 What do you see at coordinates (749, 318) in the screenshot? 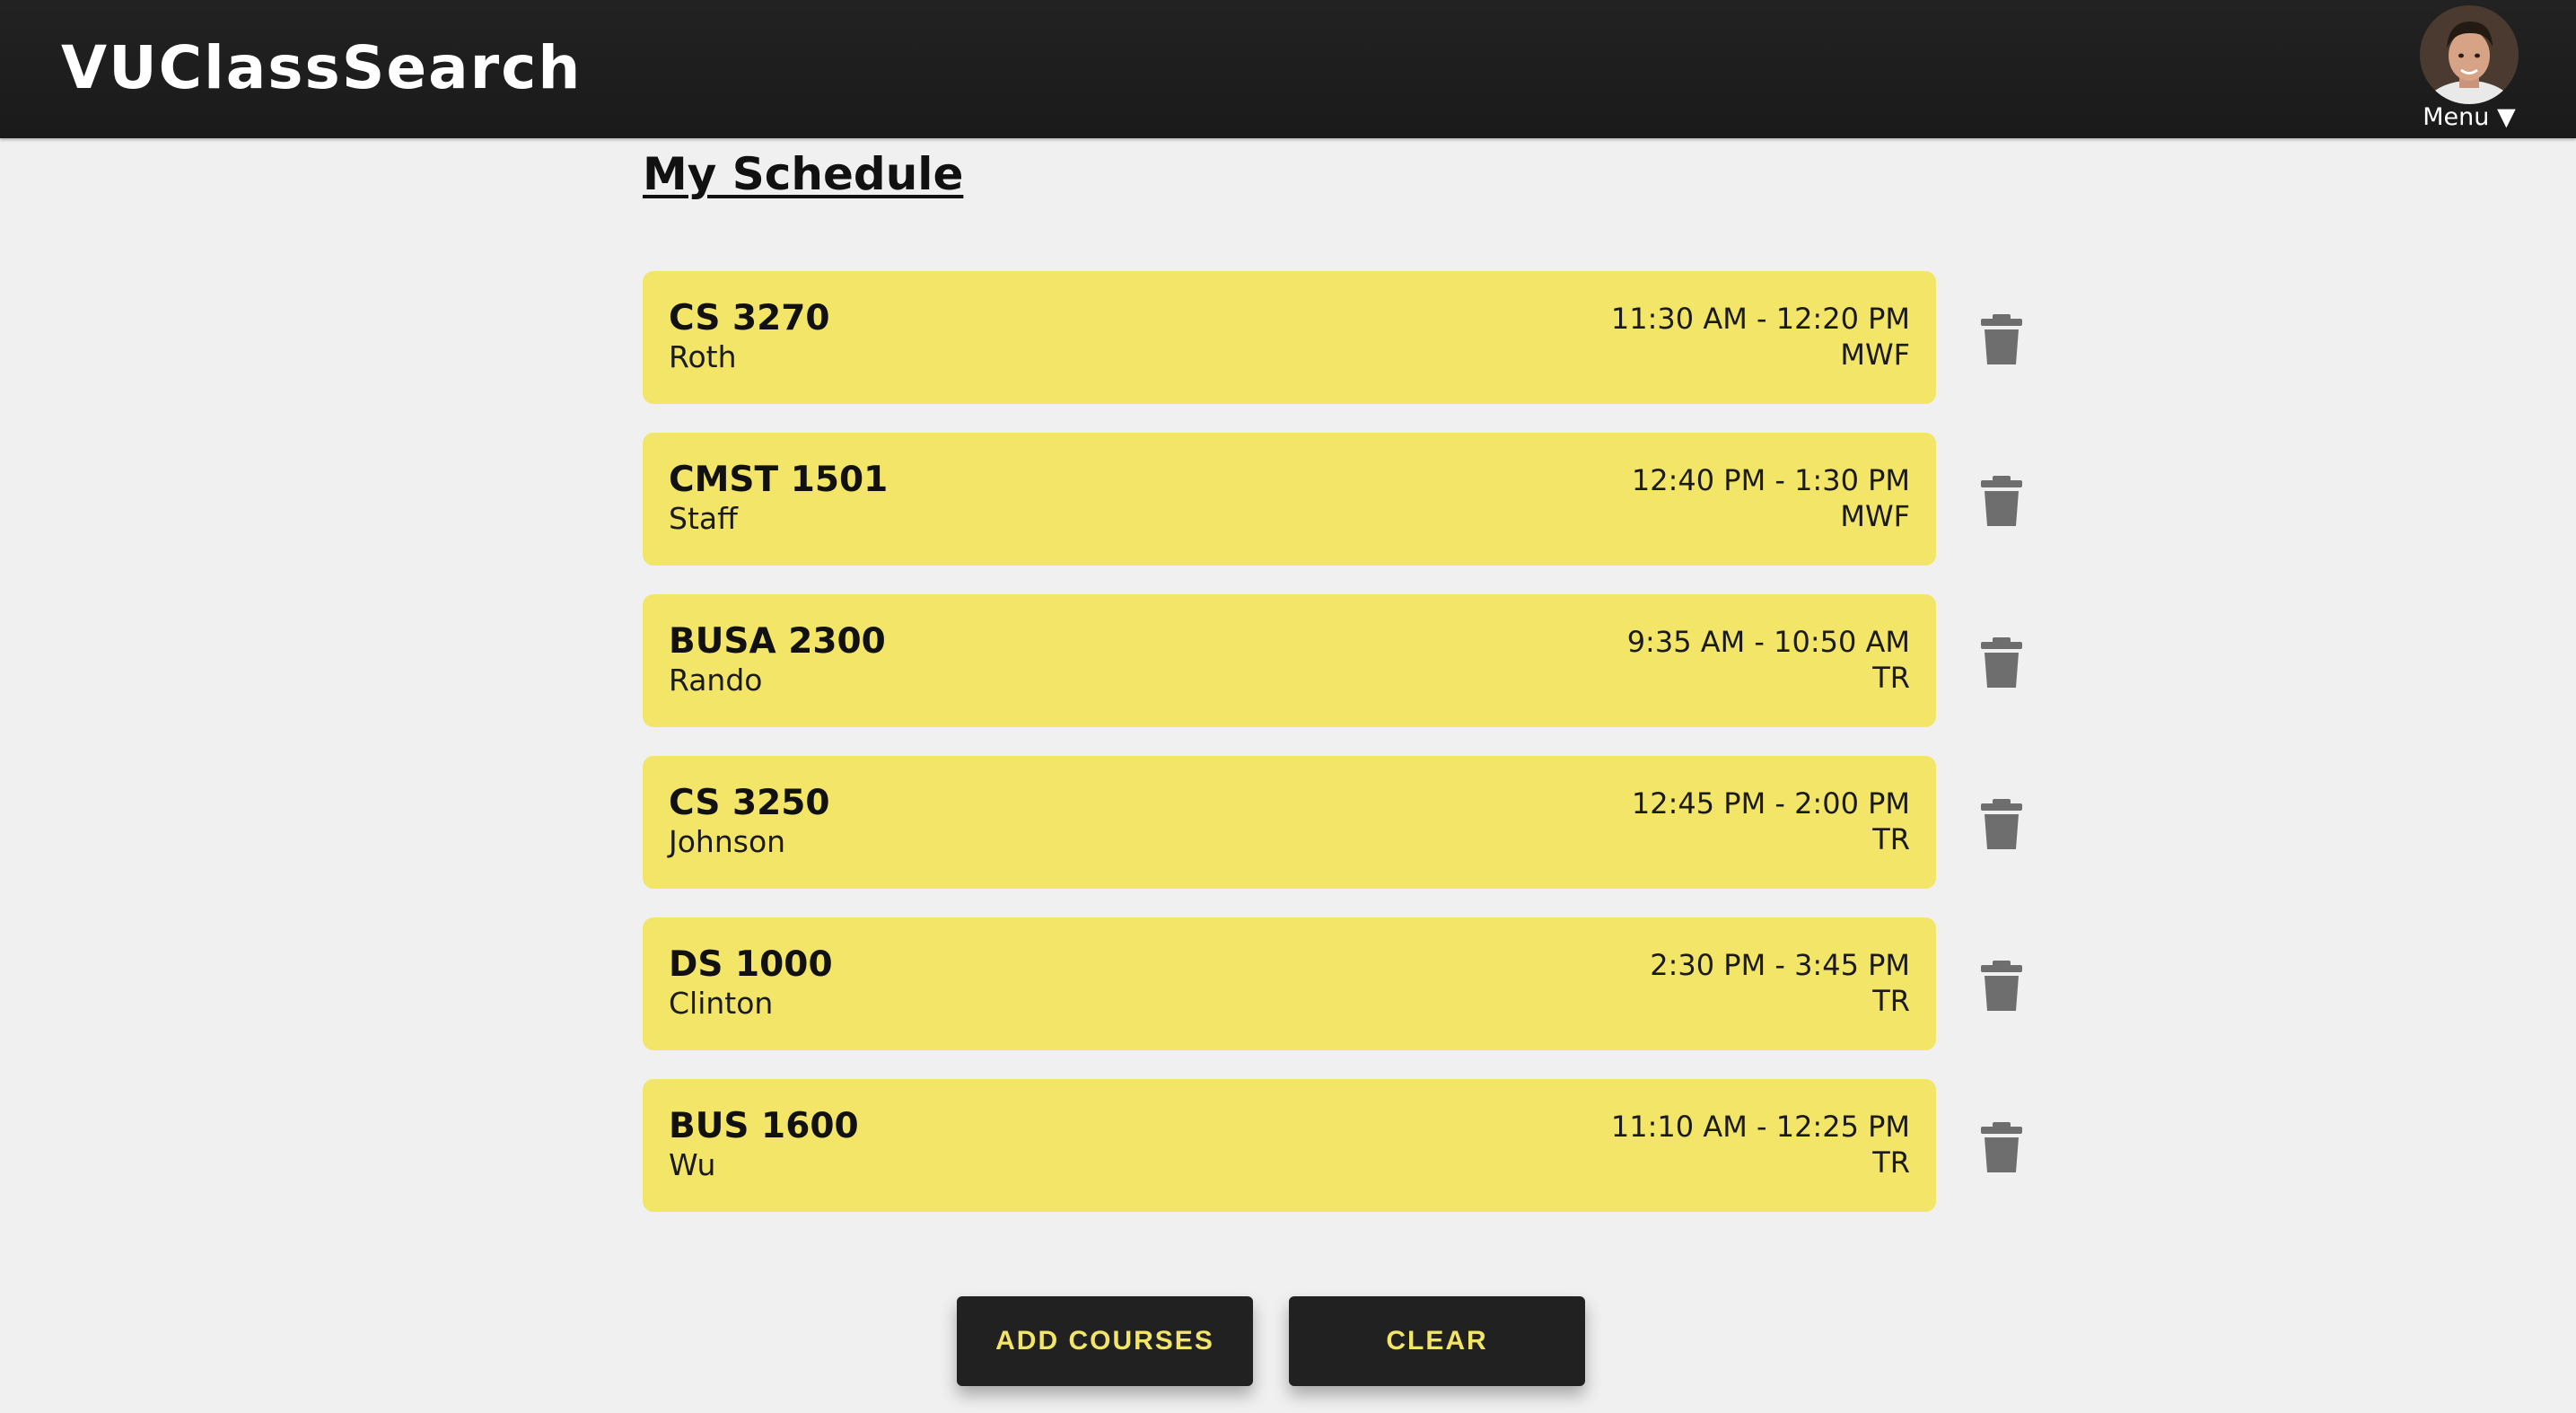
I see `course-code: CS 3270` at bounding box center [749, 318].